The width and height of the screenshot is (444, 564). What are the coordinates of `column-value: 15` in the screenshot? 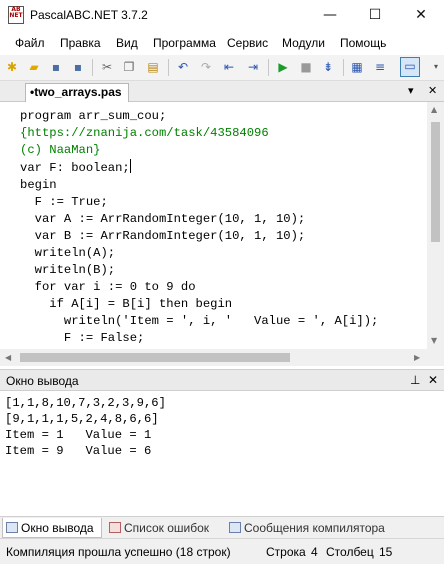 It's located at (386, 552).